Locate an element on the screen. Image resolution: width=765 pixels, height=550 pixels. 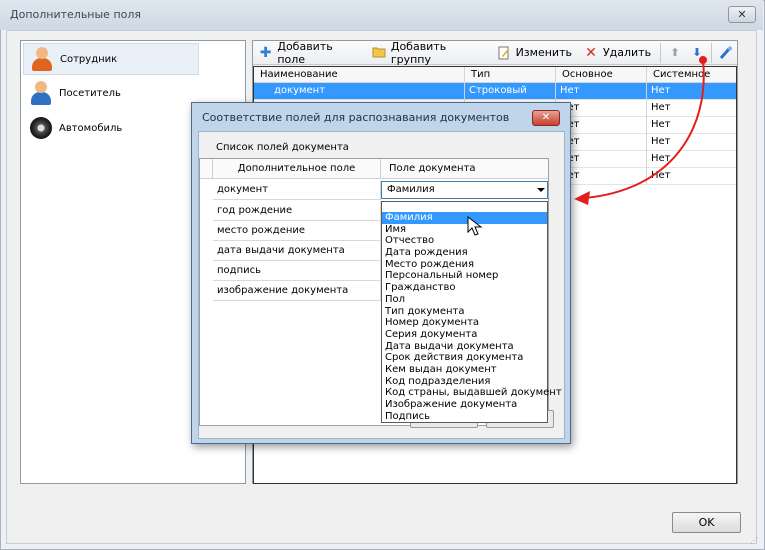
dropdown-option: Фамилия is located at coordinates (464, 218).